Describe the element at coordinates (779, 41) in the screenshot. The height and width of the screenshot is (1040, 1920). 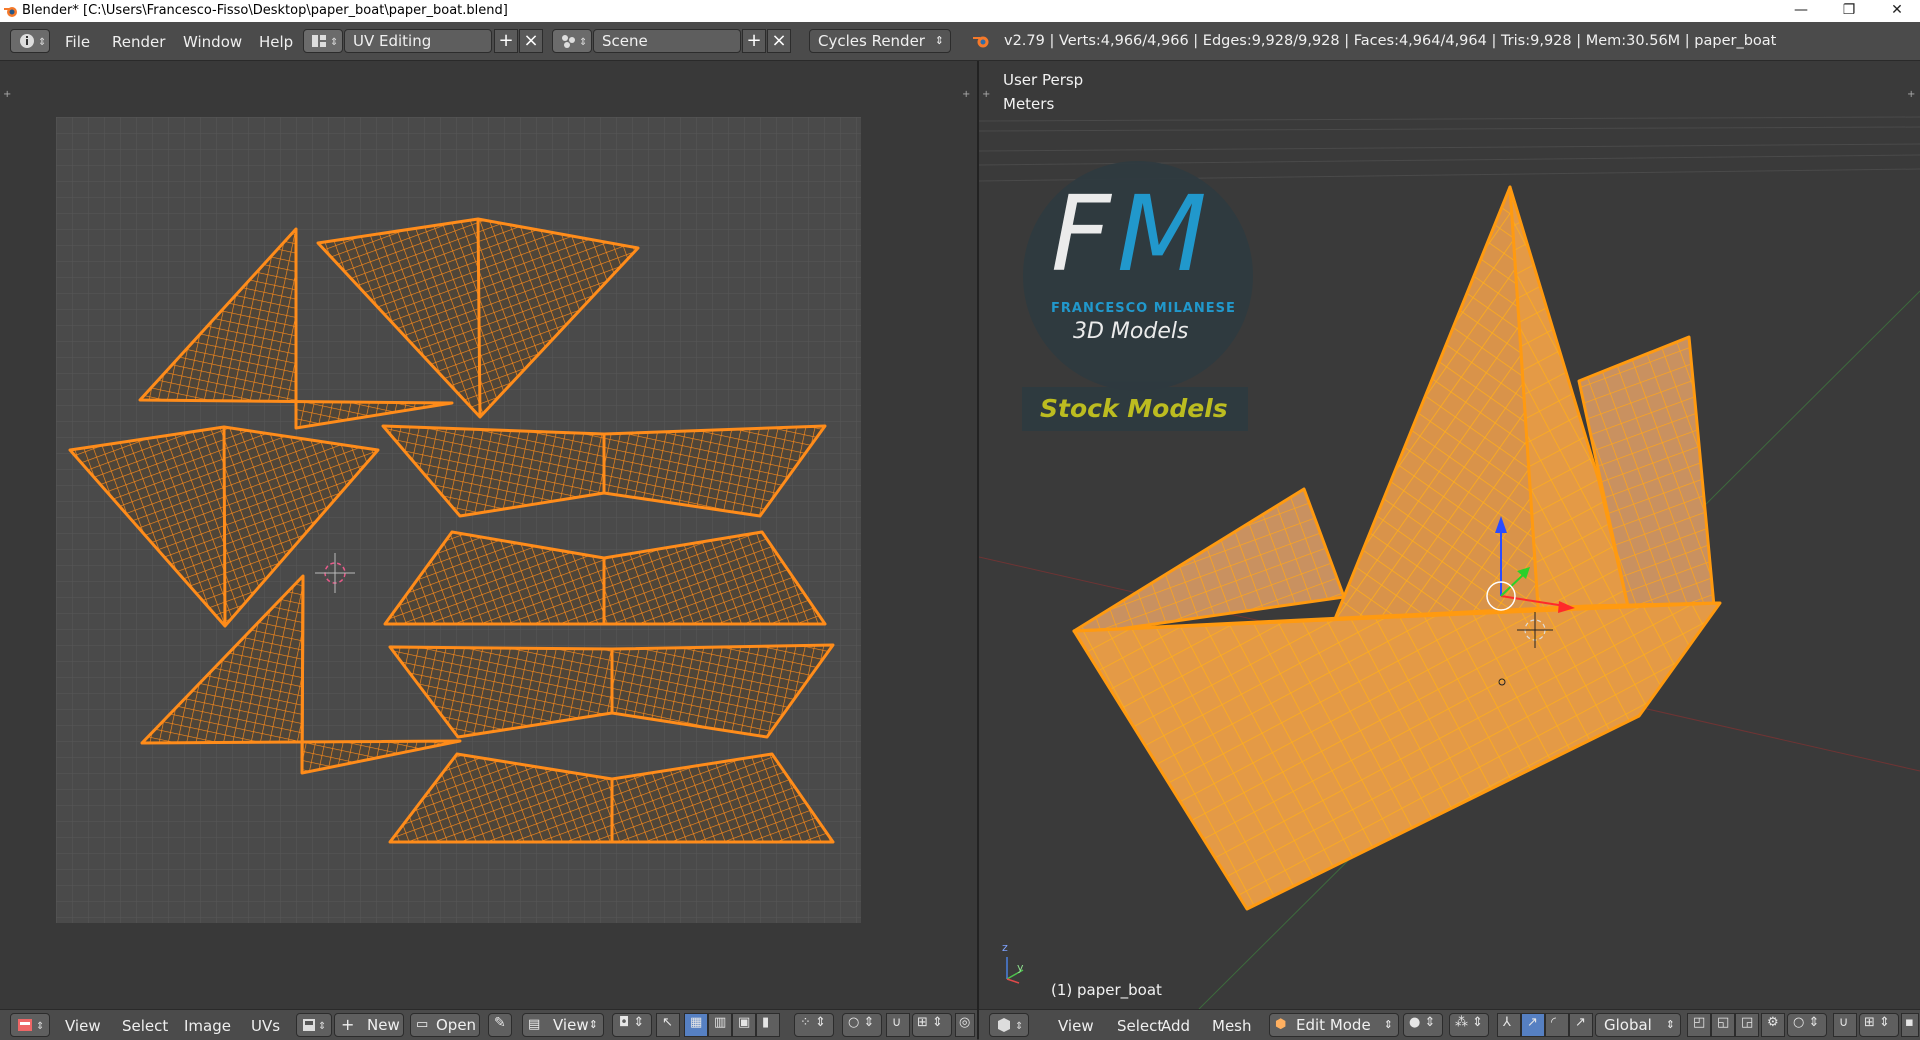
I see `delete-scene-button: ×` at that location.